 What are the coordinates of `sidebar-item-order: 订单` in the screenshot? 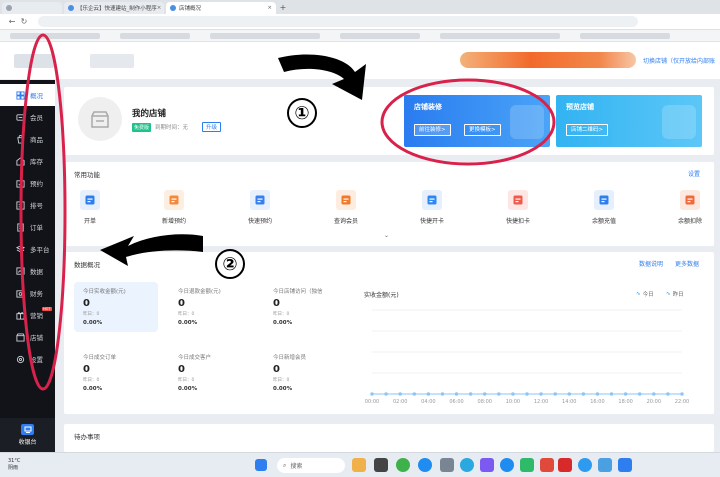 It's located at (27, 227).